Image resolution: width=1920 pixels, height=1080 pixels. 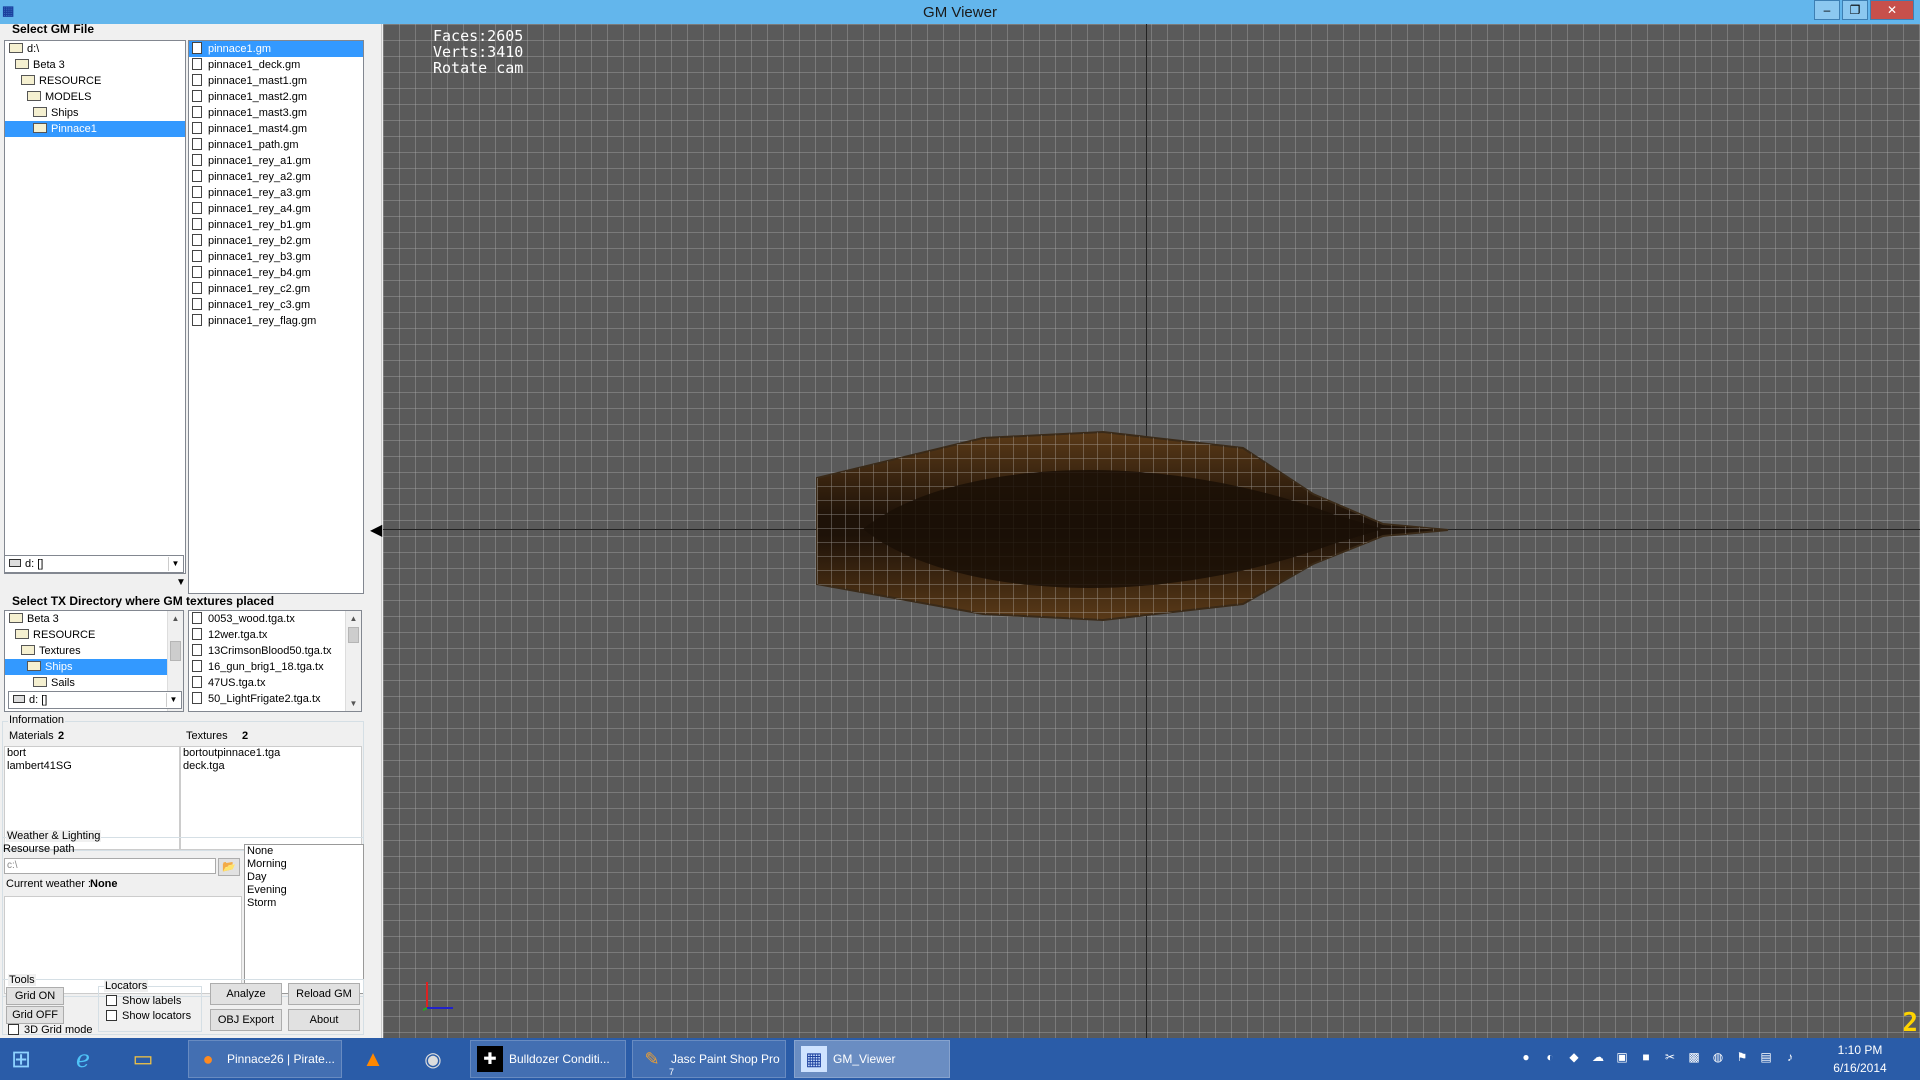 I want to click on list-item: Evening, so click(x=304, y=890).